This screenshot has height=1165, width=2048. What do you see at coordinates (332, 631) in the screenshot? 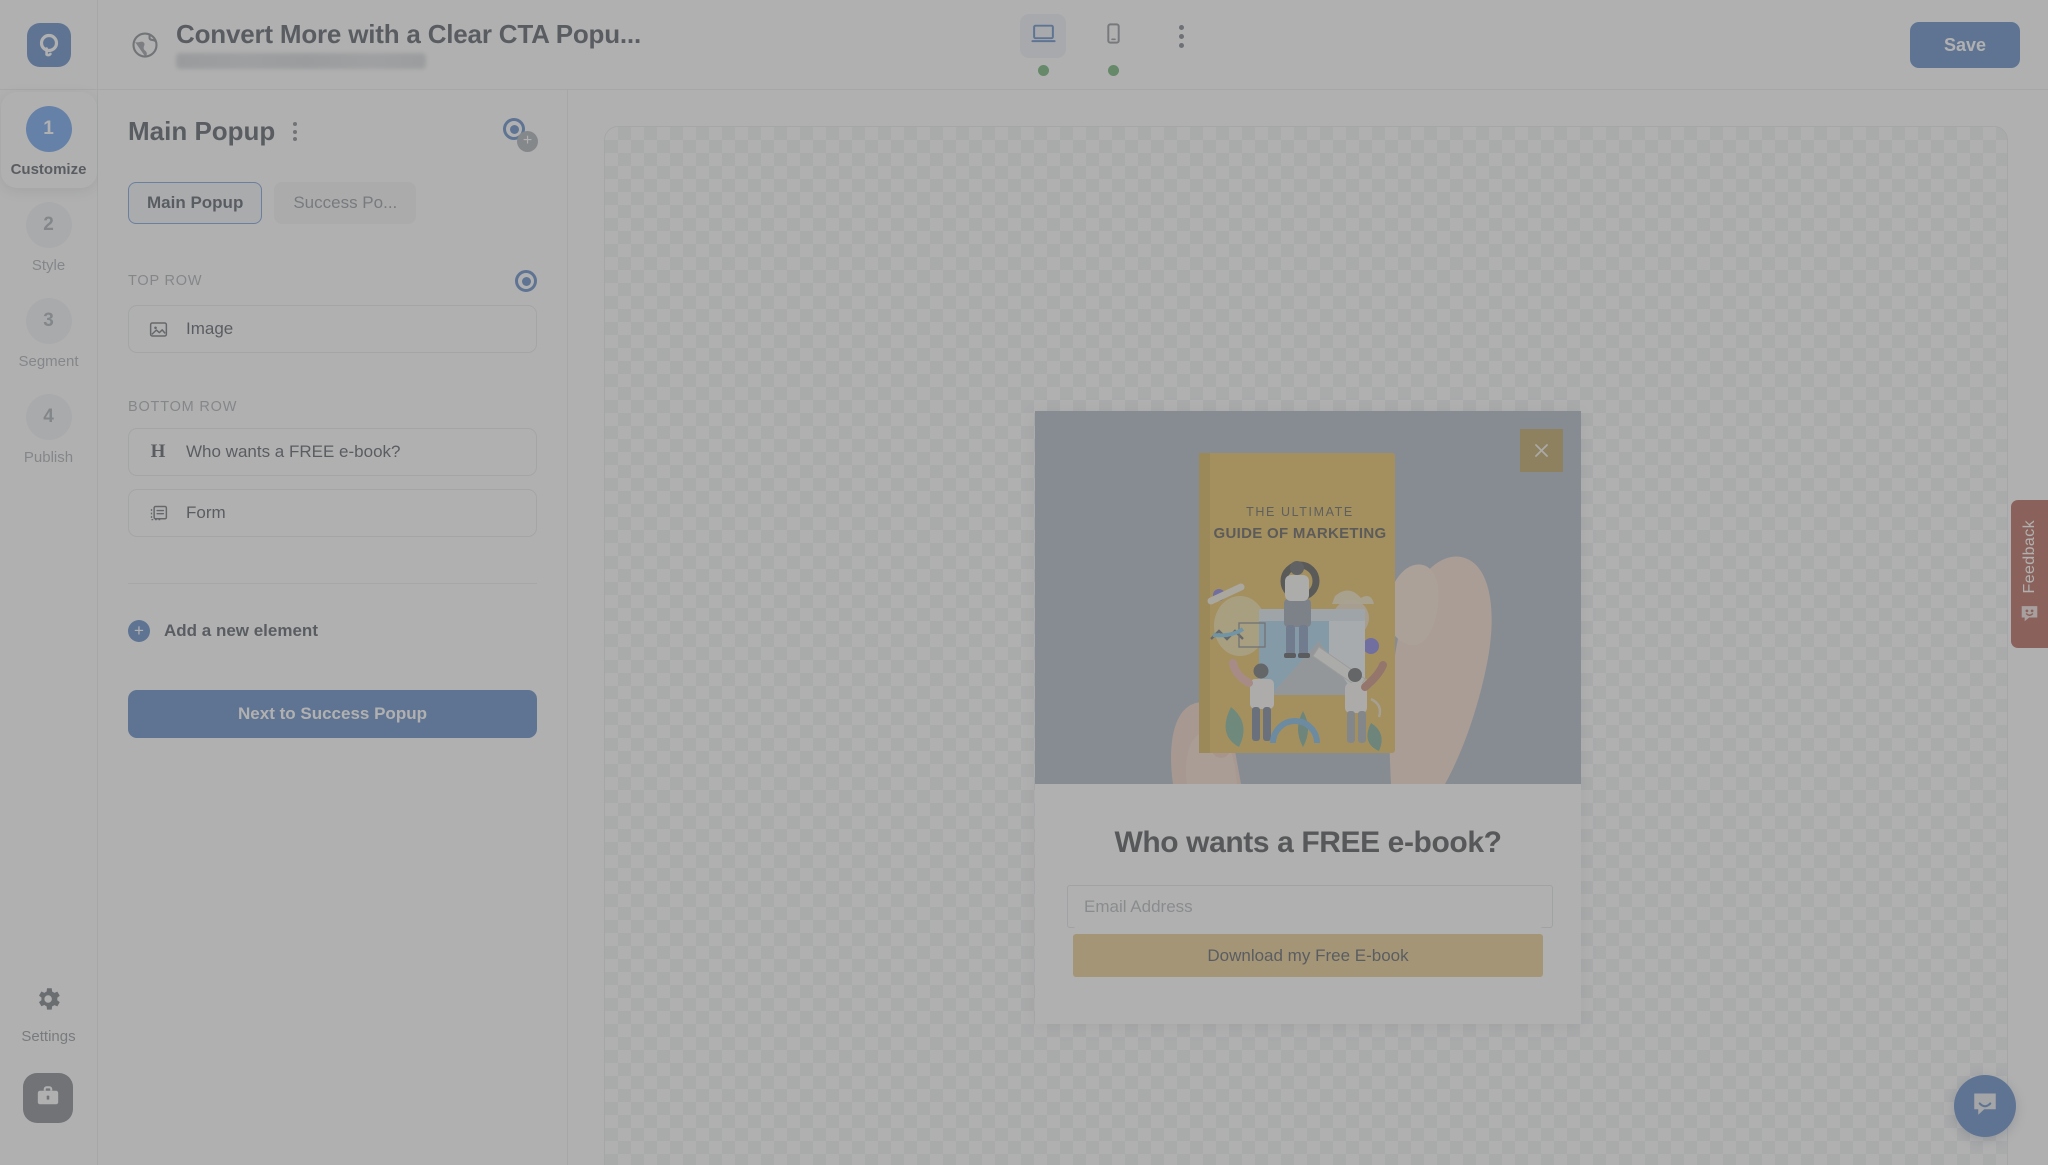
I see `add-new-element-button: + Add a new element` at bounding box center [332, 631].